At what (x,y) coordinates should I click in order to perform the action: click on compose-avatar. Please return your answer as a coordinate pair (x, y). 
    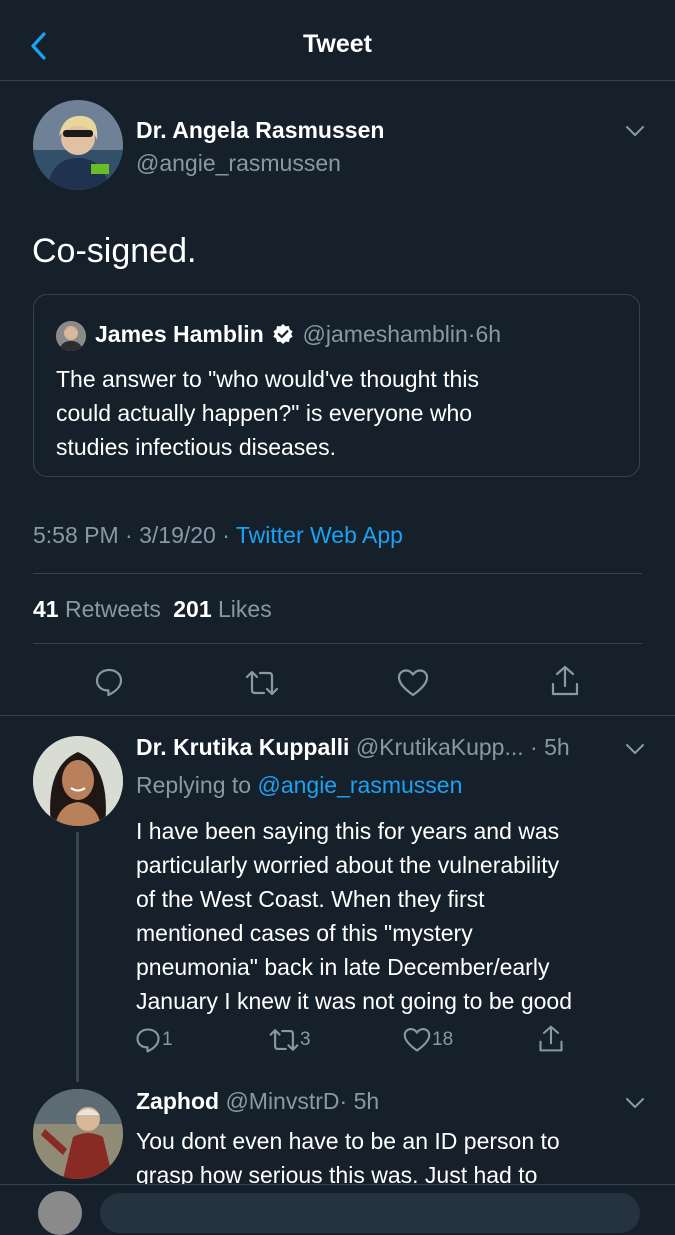
    Looking at the image, I should click on (60, 1213).